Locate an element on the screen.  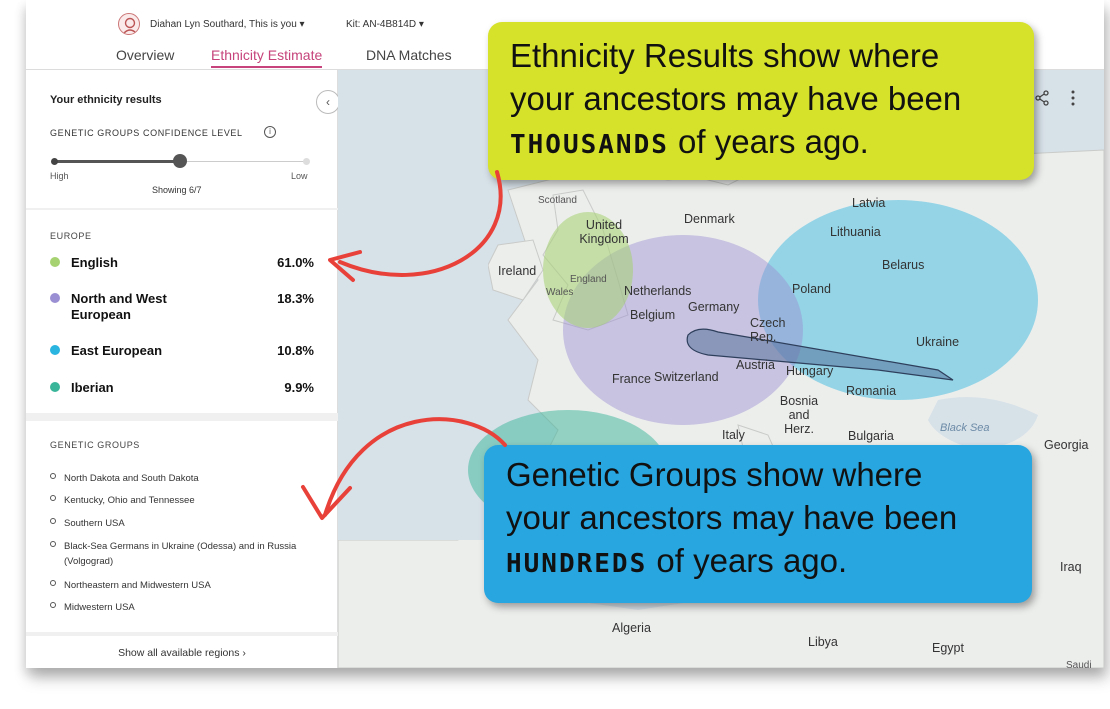
confidence-level-label: GENETIC GROUPS CONFIDENCE LEVEL is located at coordinates (146, 133).